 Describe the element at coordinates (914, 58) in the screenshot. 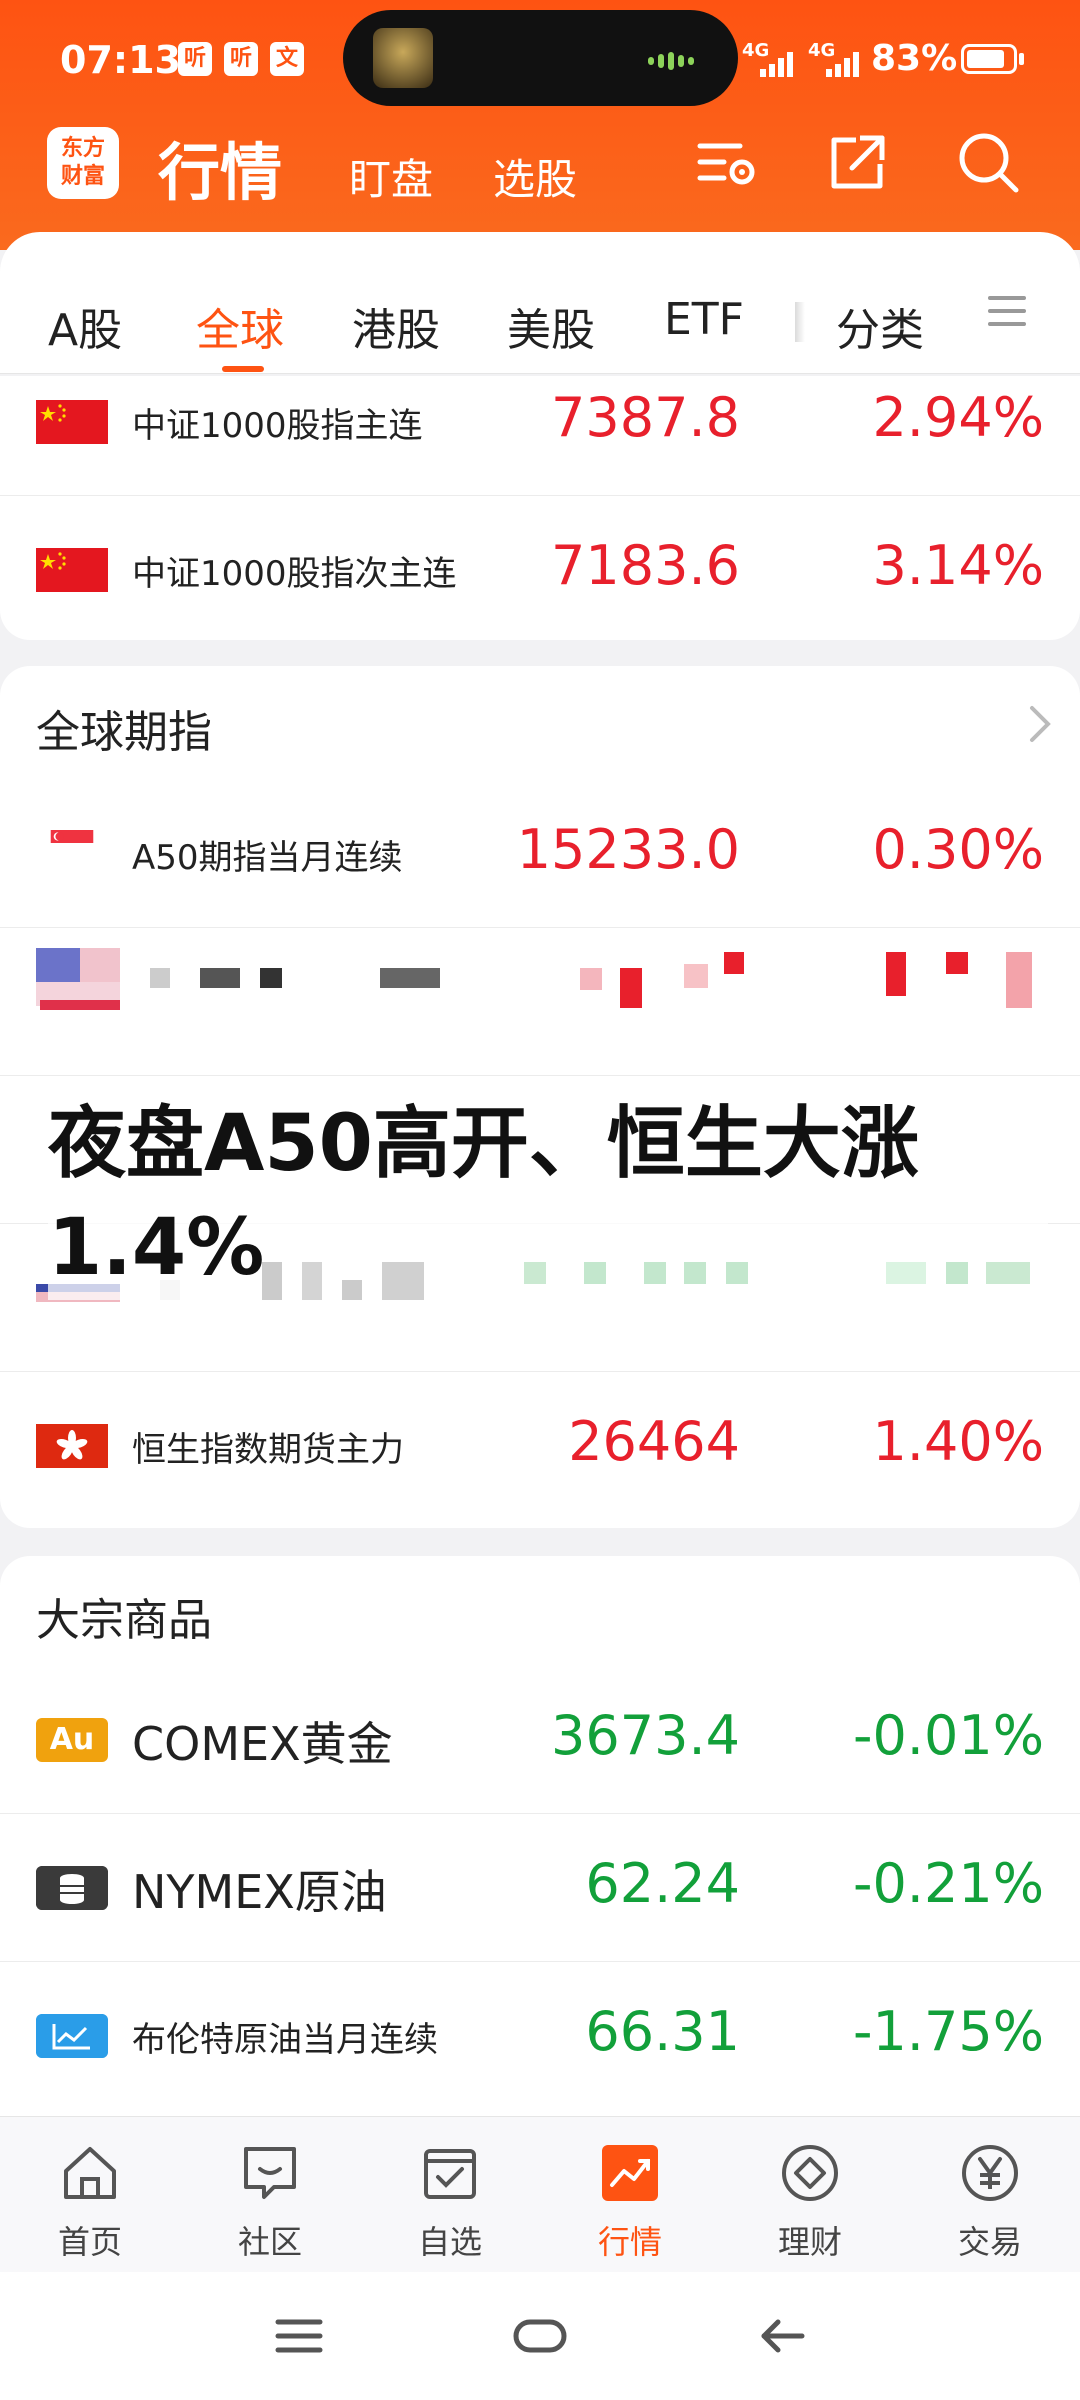

I see `battery-percentage: 83%` at that location.